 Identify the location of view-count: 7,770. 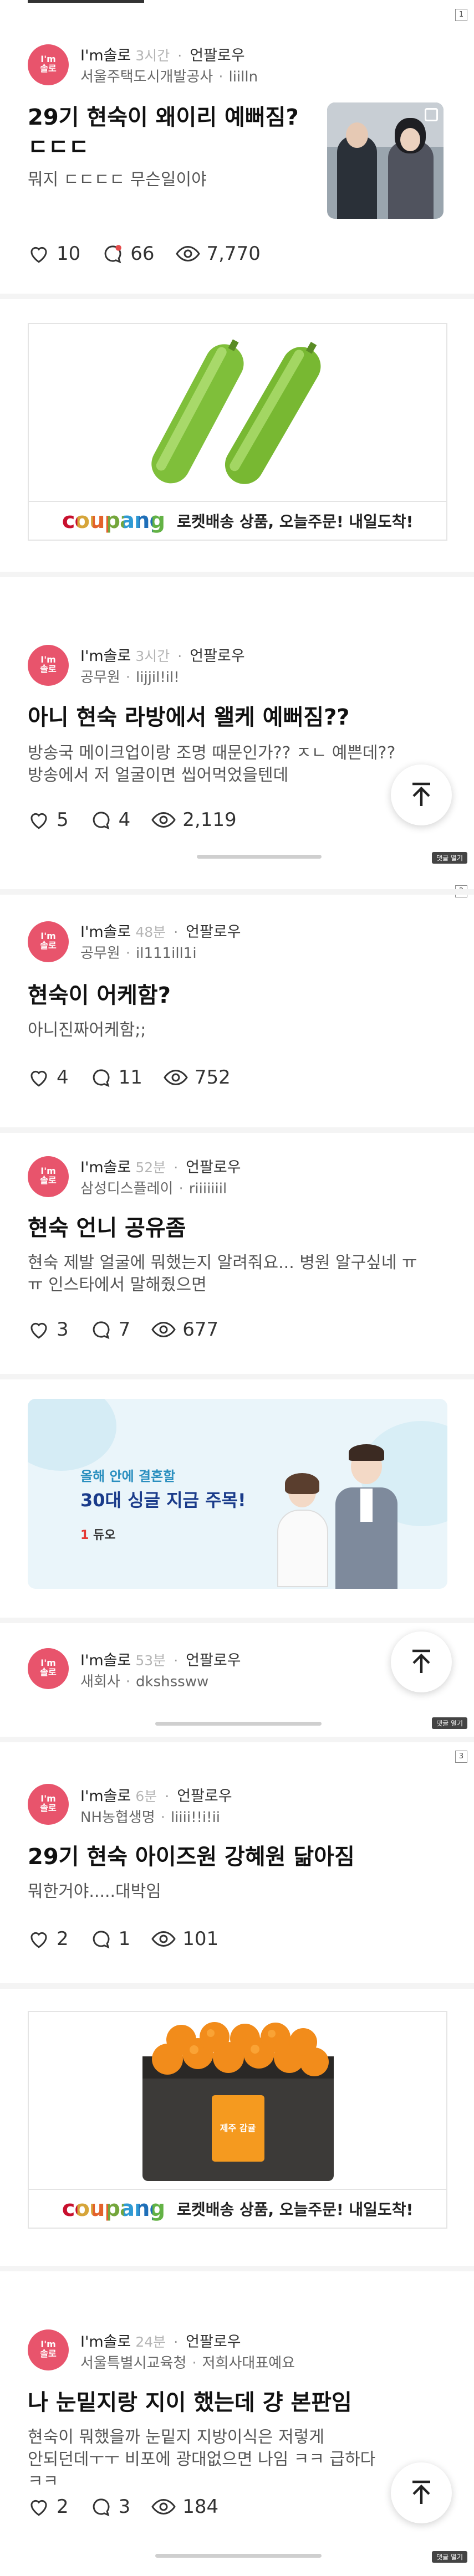
(218, 254).